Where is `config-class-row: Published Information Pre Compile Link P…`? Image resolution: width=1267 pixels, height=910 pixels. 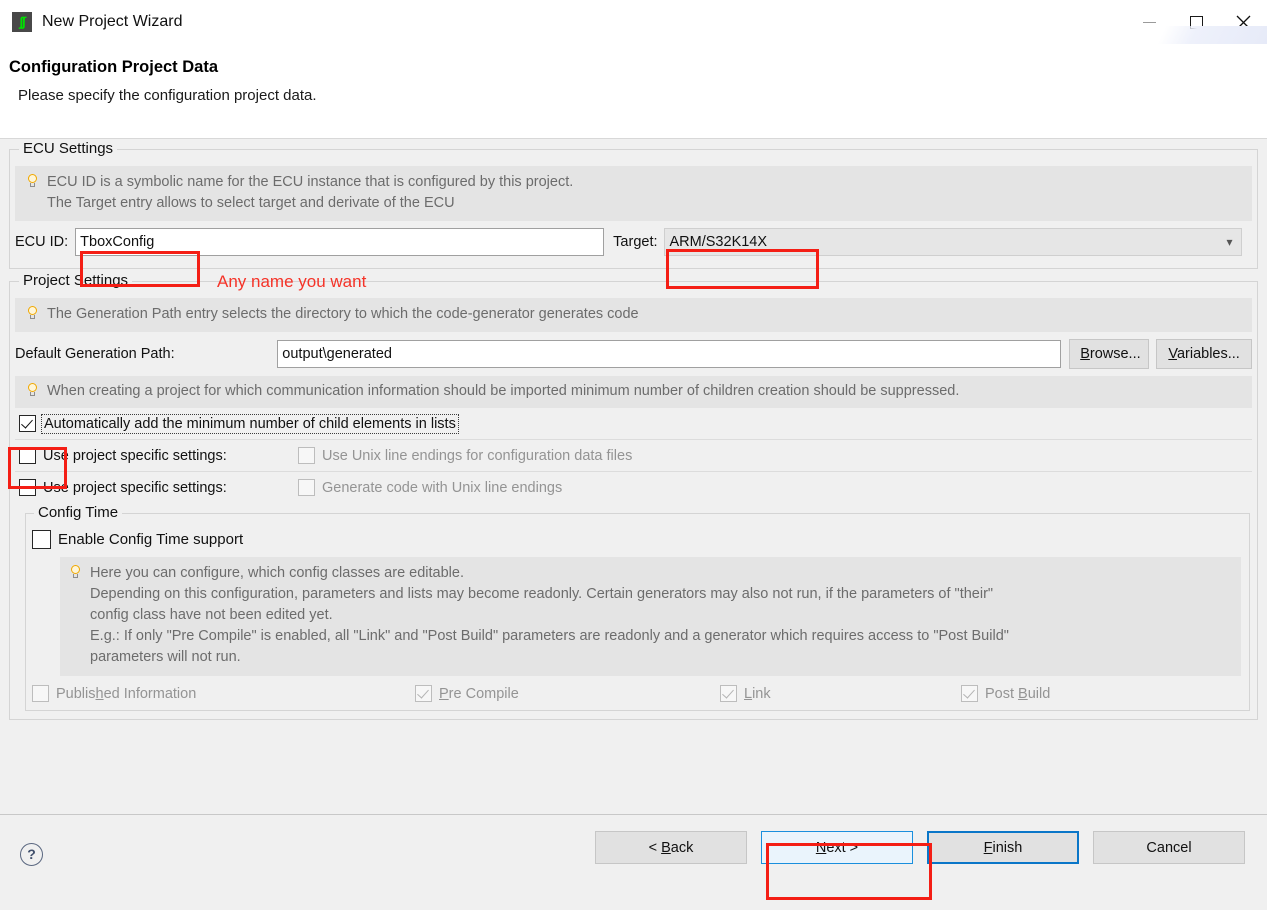
config-class-row: Published Information Pre Compile Link P… is located at coordinates (636, 690).